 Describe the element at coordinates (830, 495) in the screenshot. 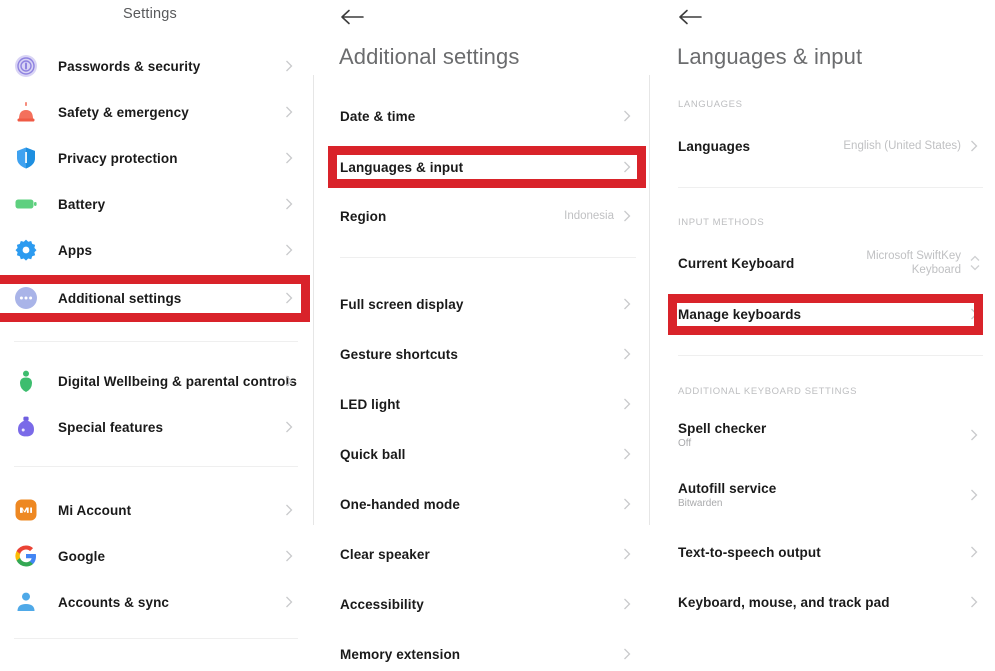

I see `languages-item-autofill-service: Autofill service Bitwarden` at that location.